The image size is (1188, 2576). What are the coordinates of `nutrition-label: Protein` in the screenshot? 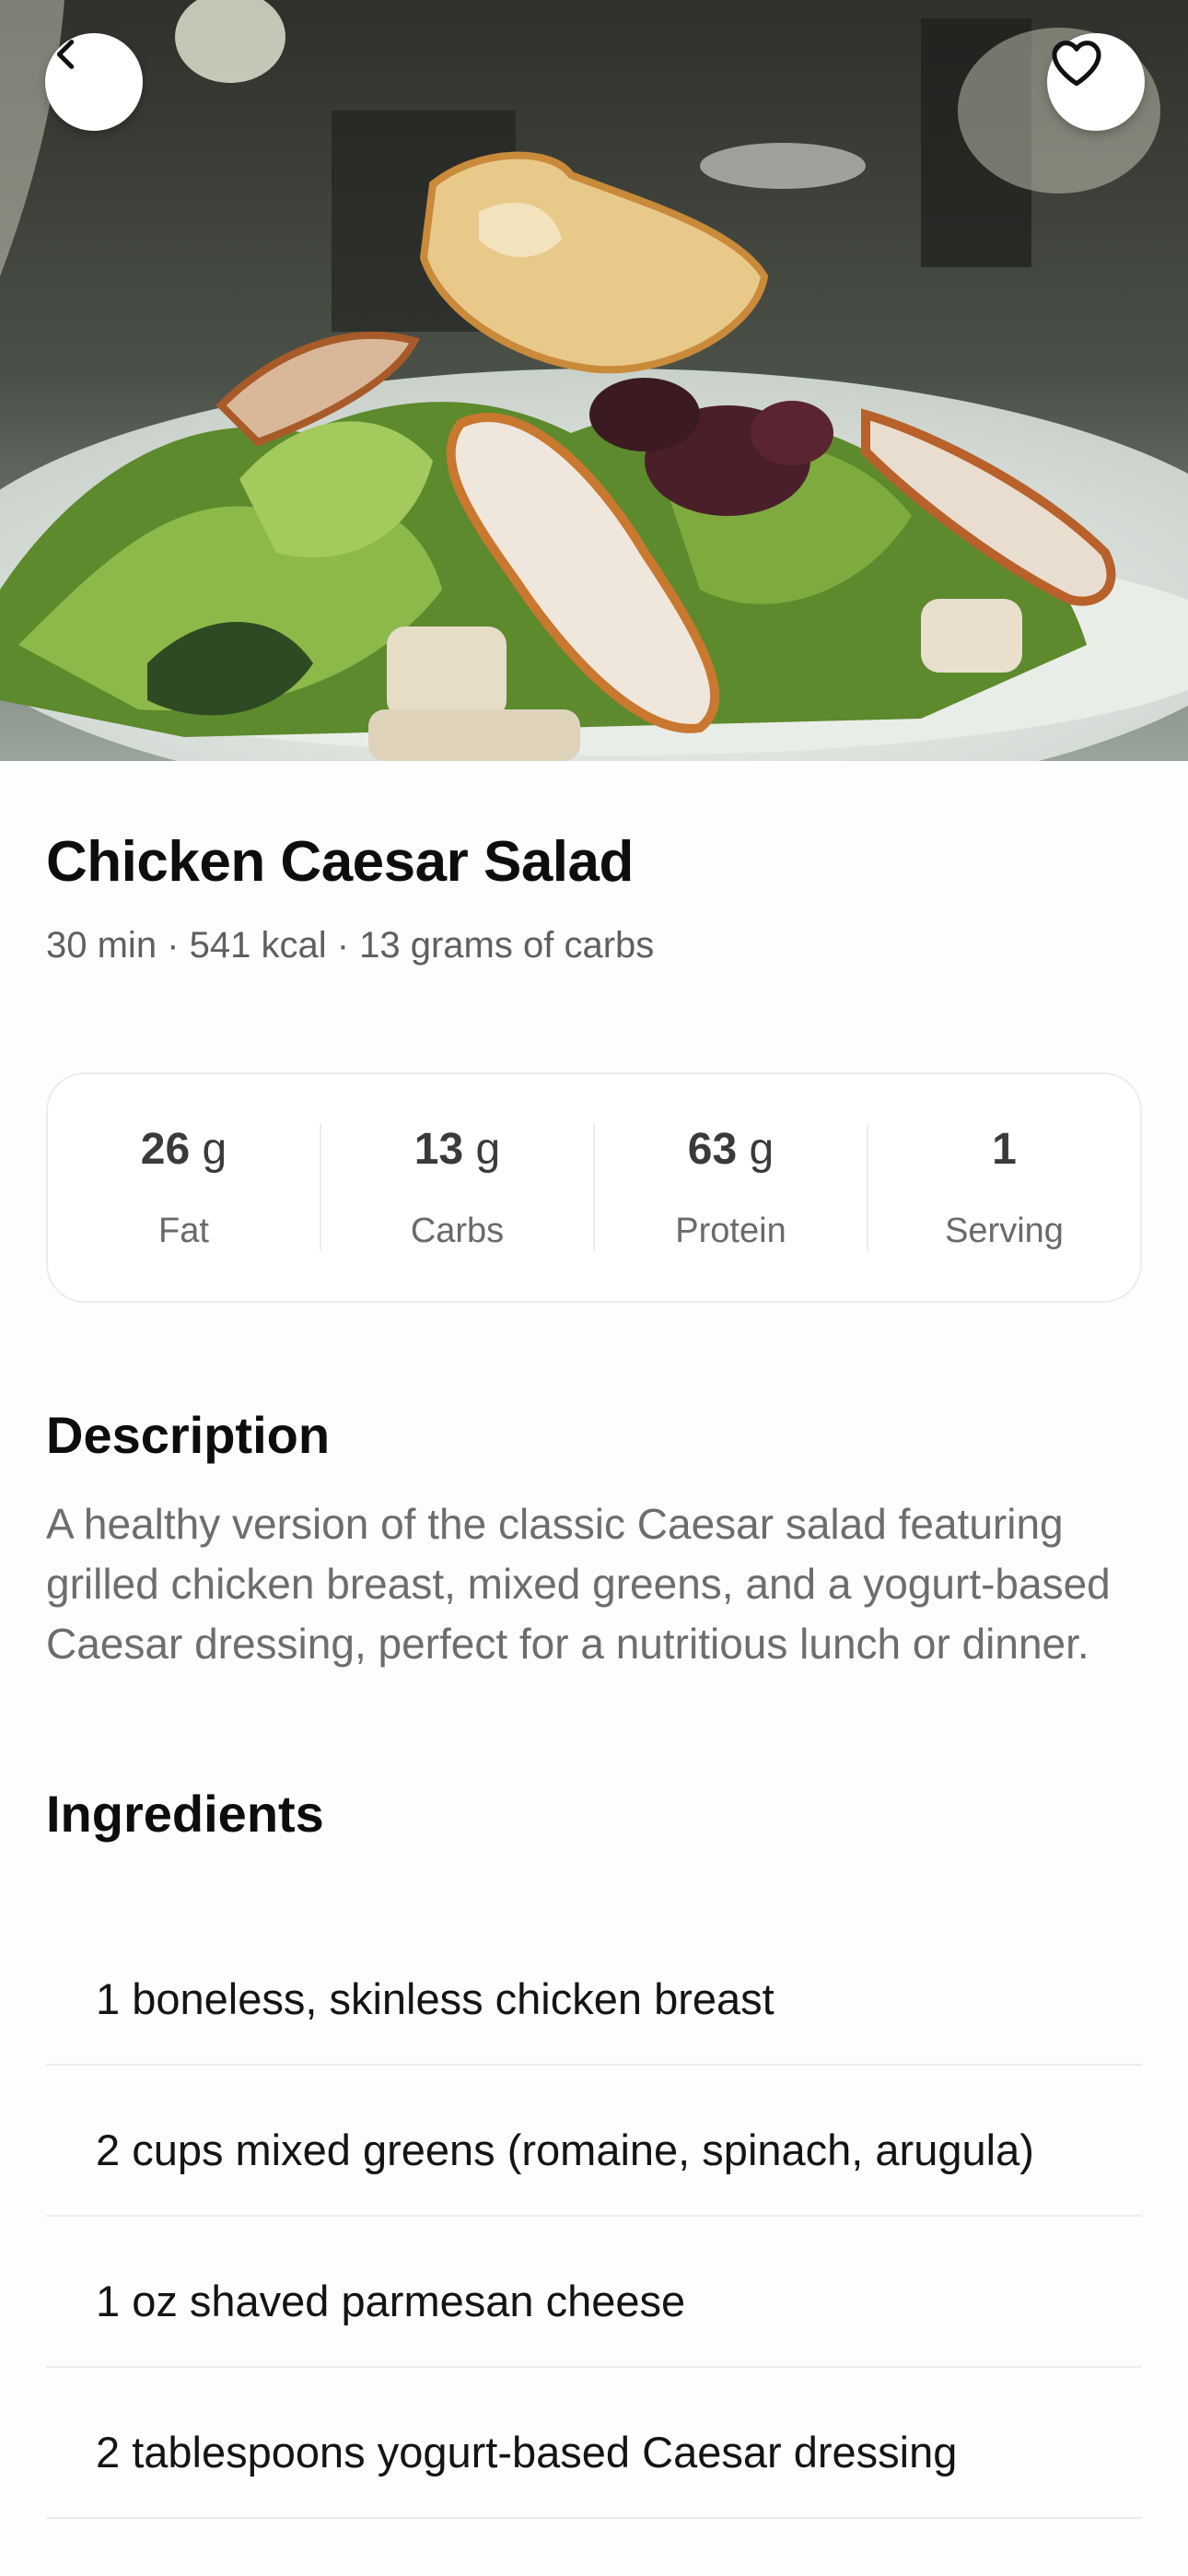 It's located at (730, 1231).